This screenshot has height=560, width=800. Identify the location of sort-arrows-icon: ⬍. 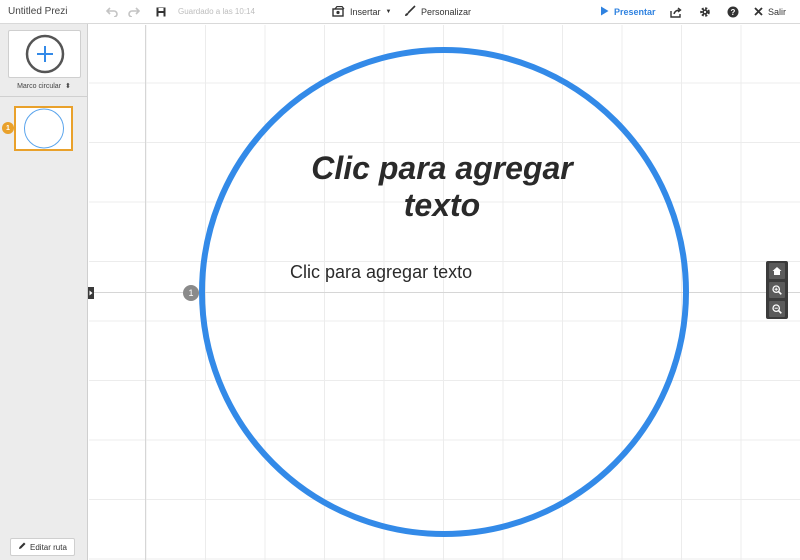
(68, 86).